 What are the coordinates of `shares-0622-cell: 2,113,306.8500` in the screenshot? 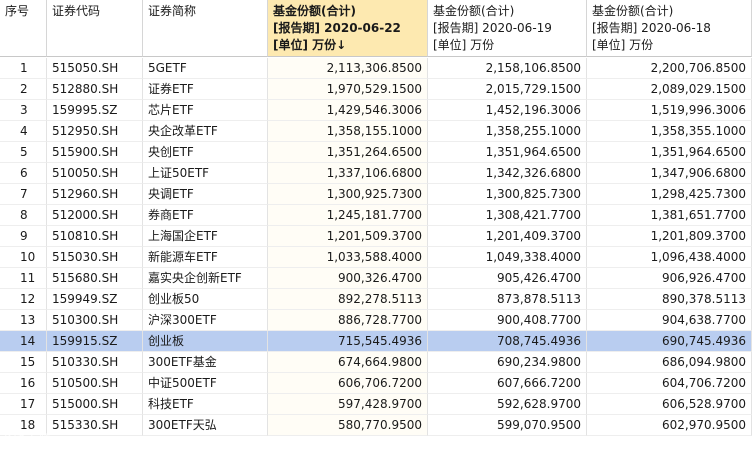 It's located at (348, 68).